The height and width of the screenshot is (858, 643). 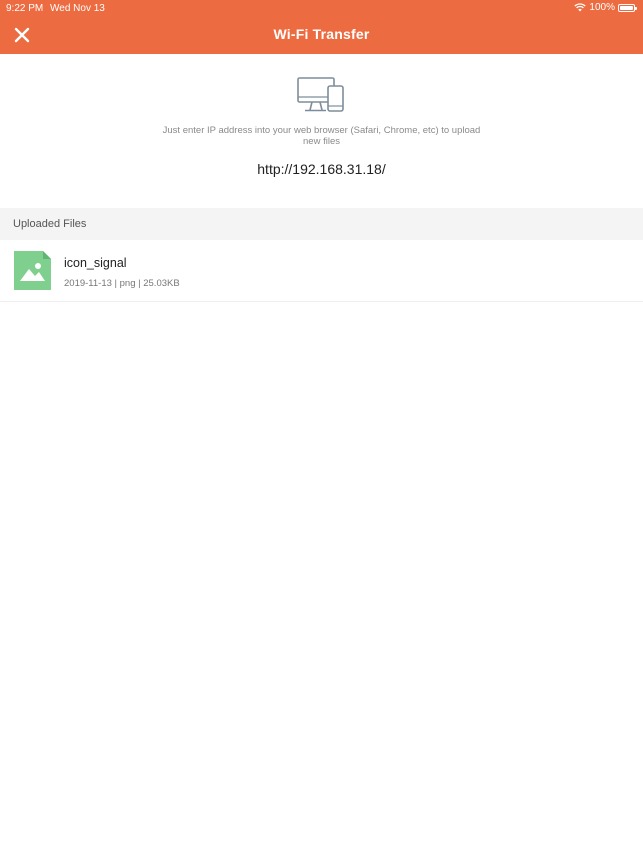 I want to click on battery-icon, so click(x=627, y=7).